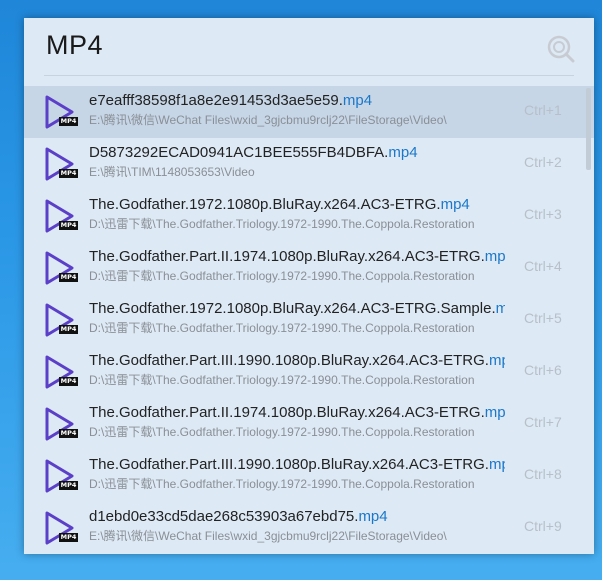 Image resolution: width=602 pixels, height=580 pixels. Describe the element at coordinates (543, 474) in the screenshot. I see `shortcut-hint: Ctrl+8` at that location.